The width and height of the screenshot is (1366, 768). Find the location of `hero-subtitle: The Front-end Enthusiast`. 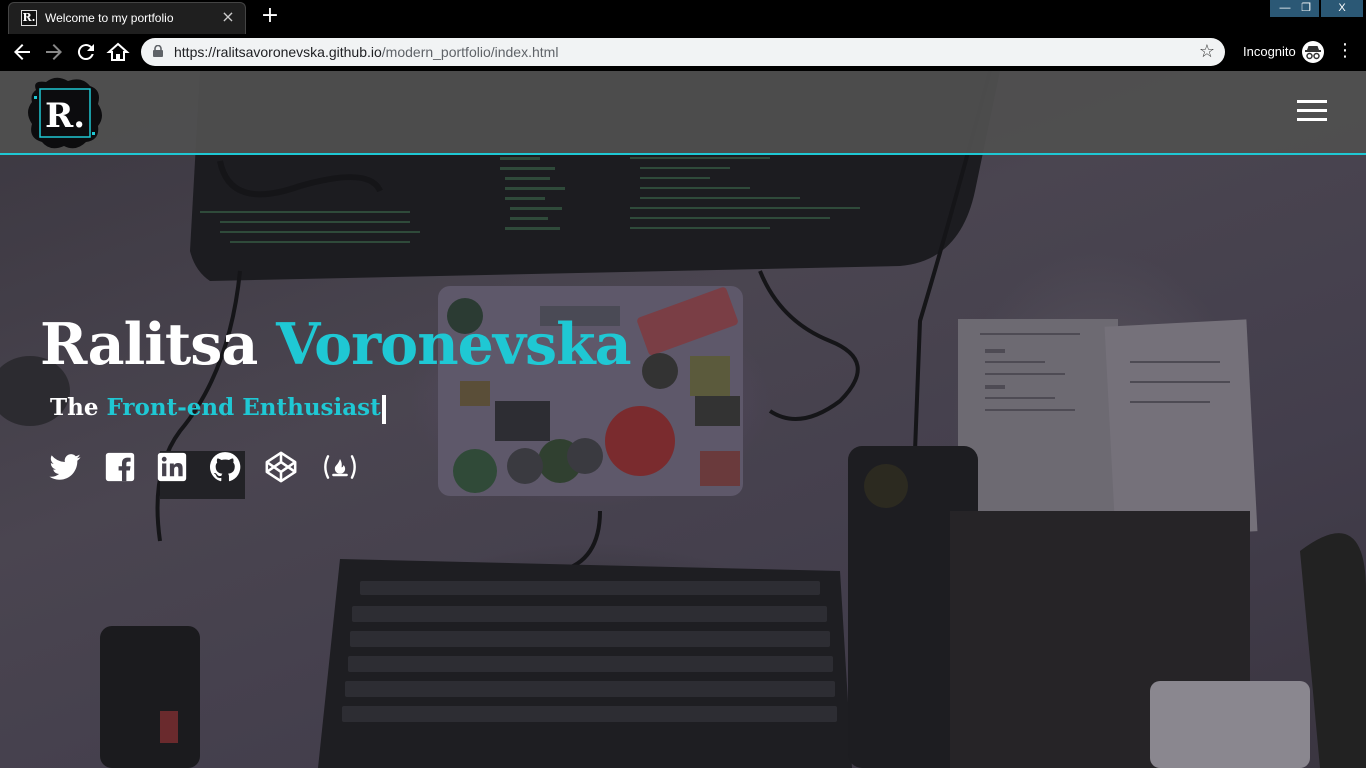

hero-subtitle: The Front-end Enthusiast is located at coordinates (218, 409).